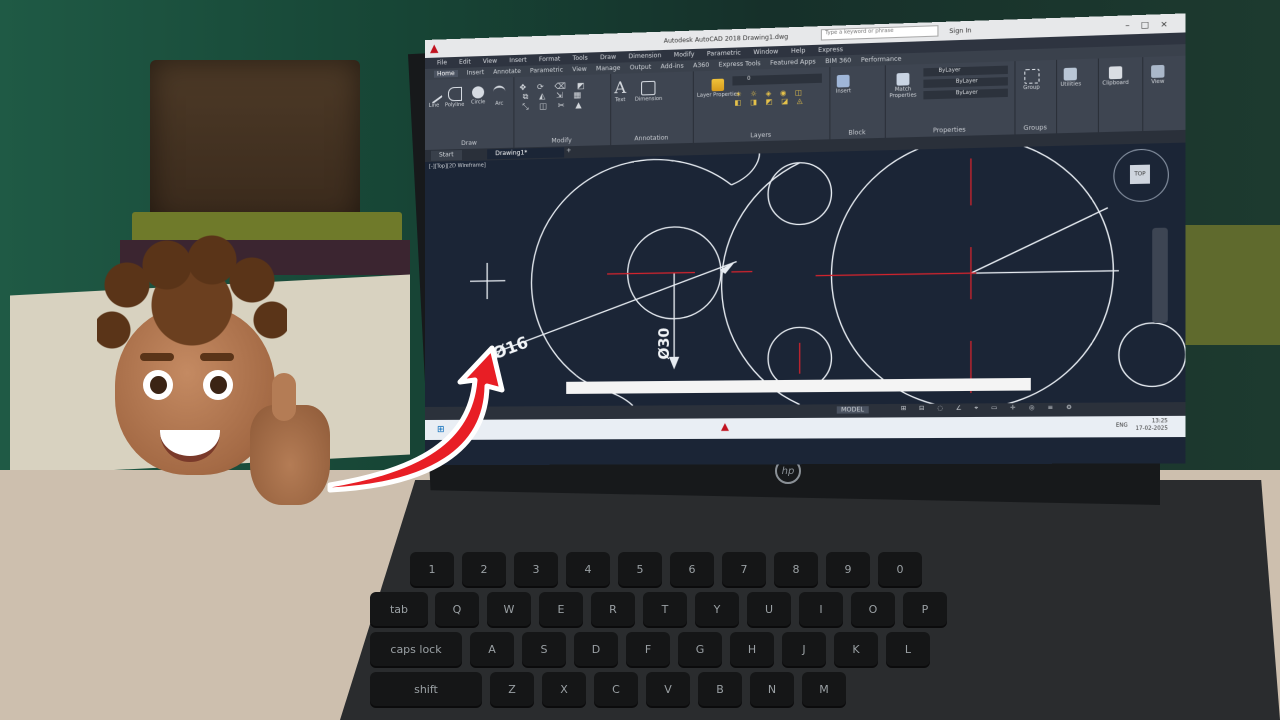  Describe the element at coordinates (192, 300) in the screenshot. I see `memoji-hair` at that location.